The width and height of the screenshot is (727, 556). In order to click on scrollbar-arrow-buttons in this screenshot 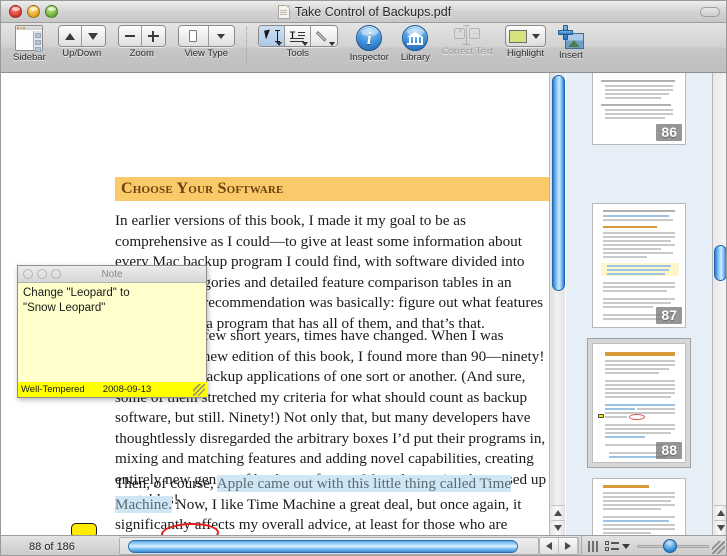, I will do `click(558, 520)`.